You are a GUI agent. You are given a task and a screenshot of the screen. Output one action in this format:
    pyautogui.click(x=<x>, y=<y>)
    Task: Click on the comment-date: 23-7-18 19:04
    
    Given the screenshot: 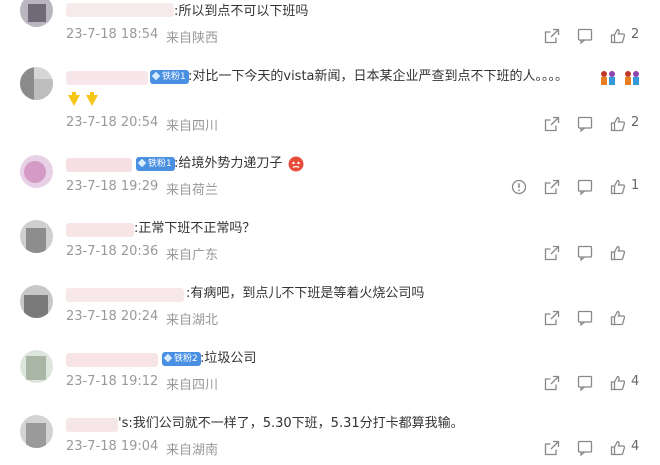 What is the action you would take?
    pyautogui.click(x=112, y=446)
    